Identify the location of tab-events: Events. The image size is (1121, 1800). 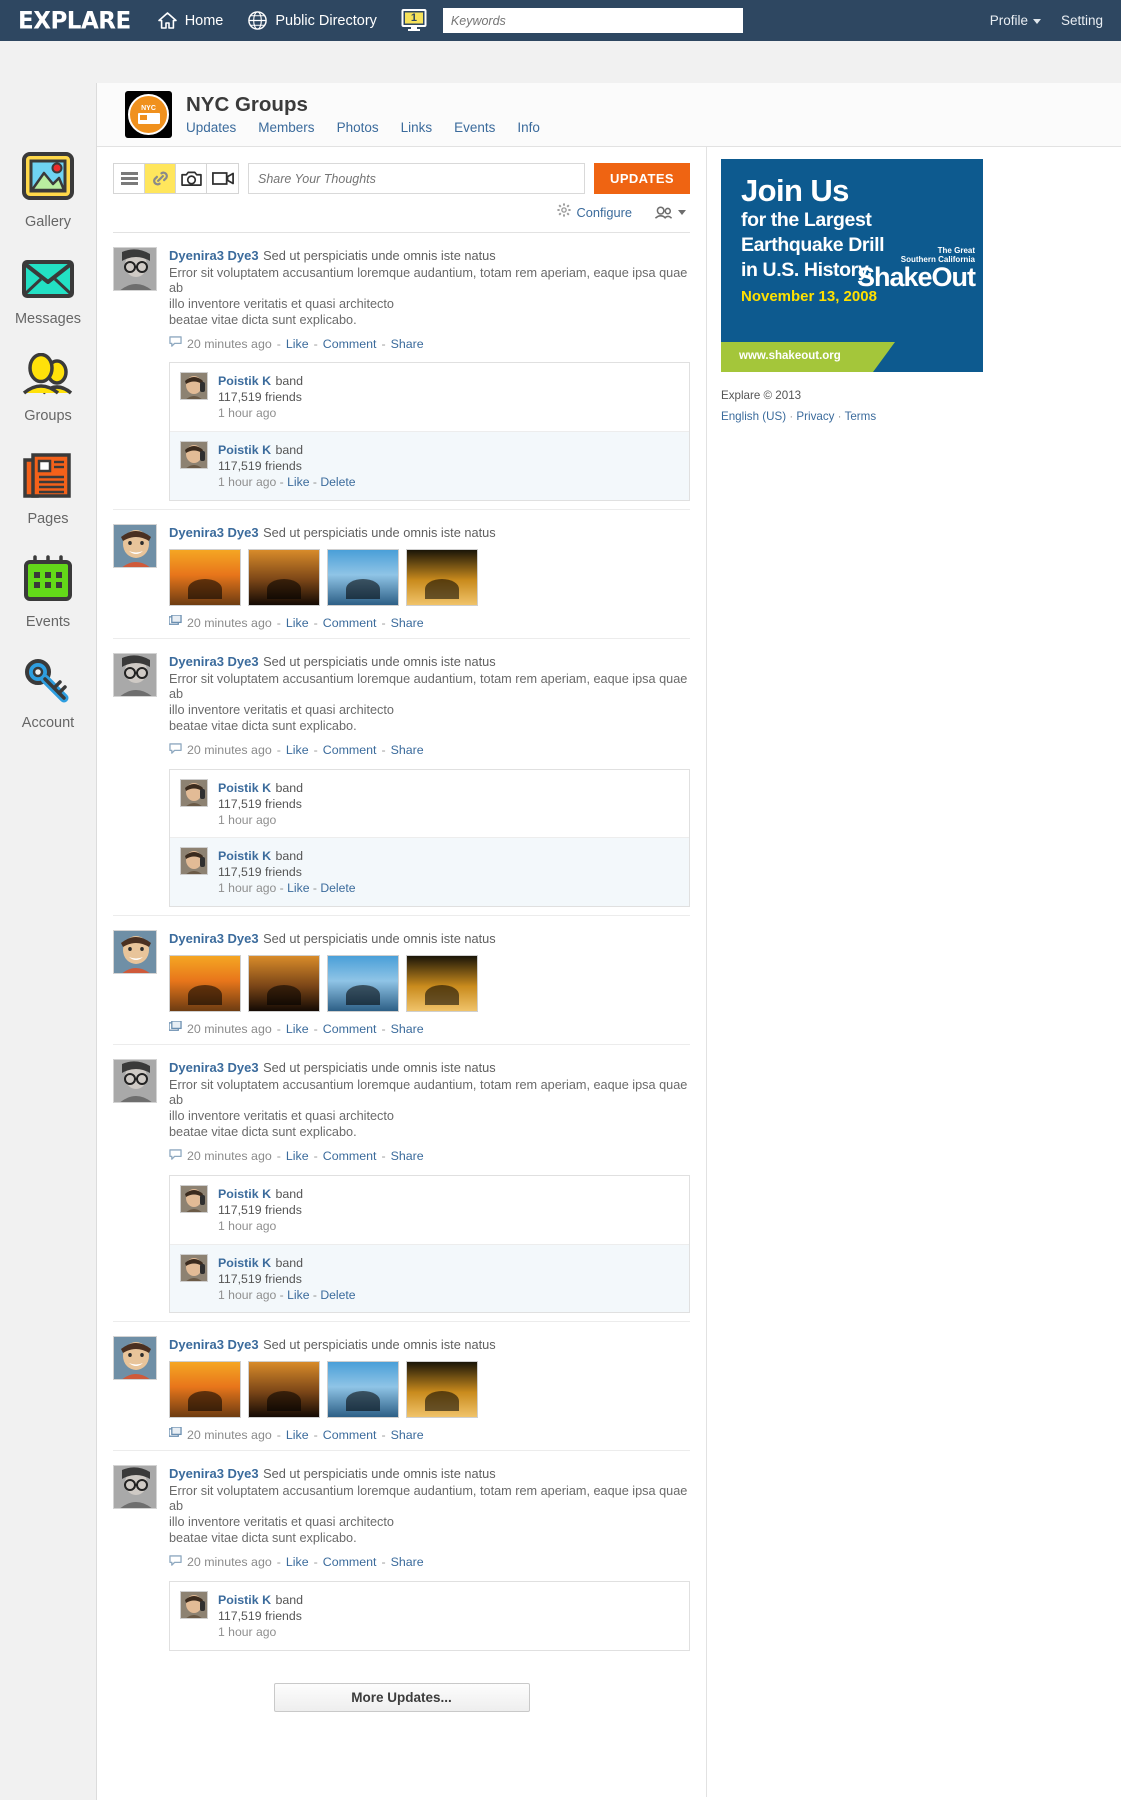
(474, 127).